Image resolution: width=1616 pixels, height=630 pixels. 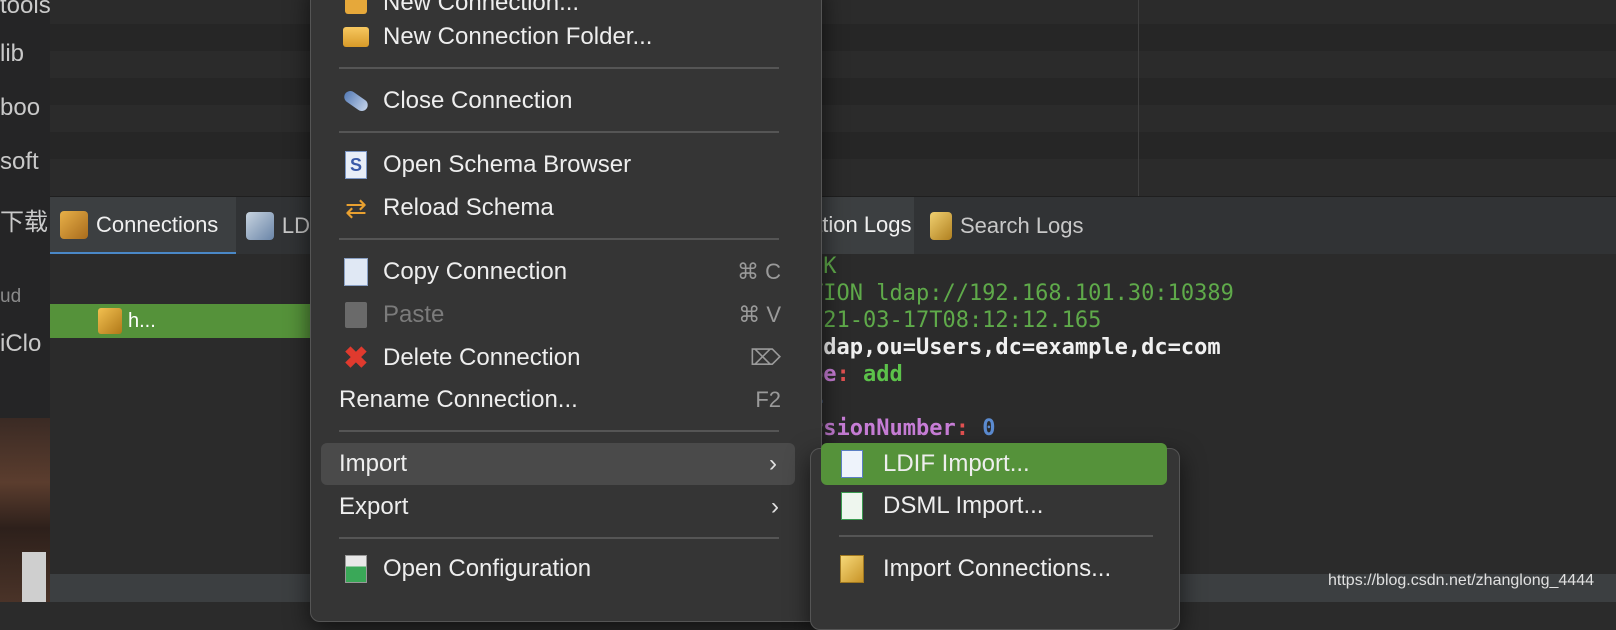 What do you see at coordinates (74, 224) in the screenshot?
I see `ldap-connections-icon` at bounding box center [74, 224].